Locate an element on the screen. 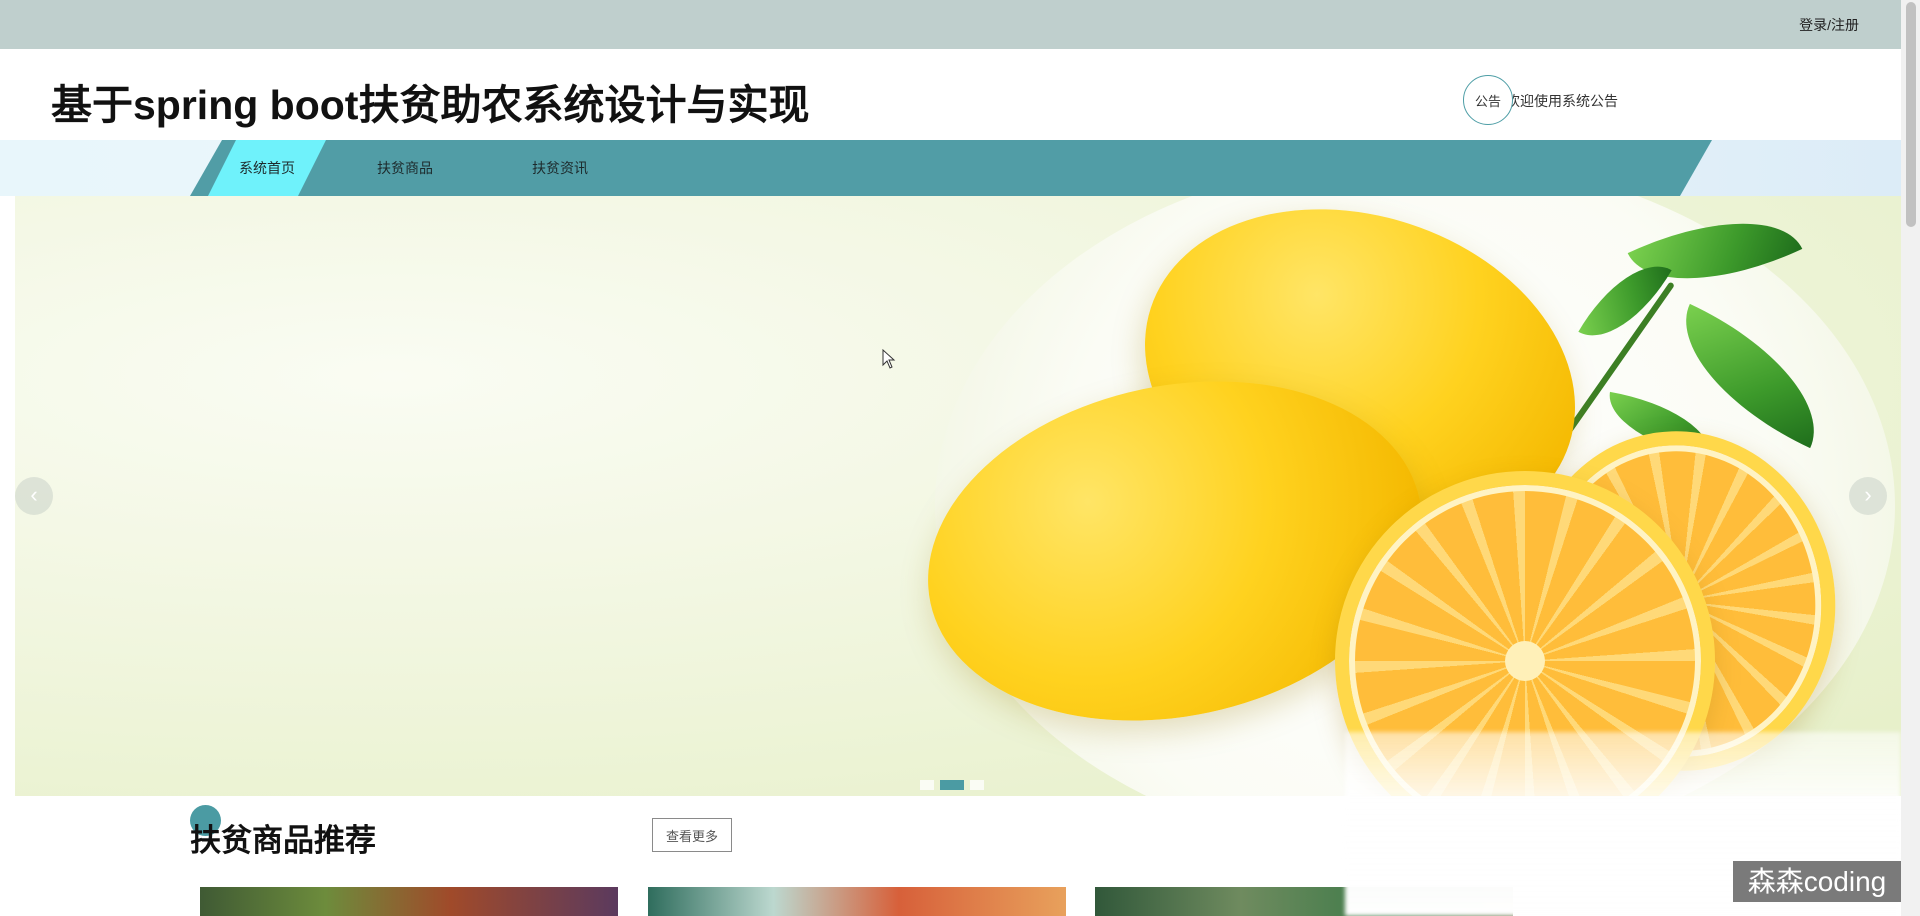 Image resolution: width=1920 pixels, height=916 pixels. login-register-link: 登录/注册 is located at coordinates (1829, 25).